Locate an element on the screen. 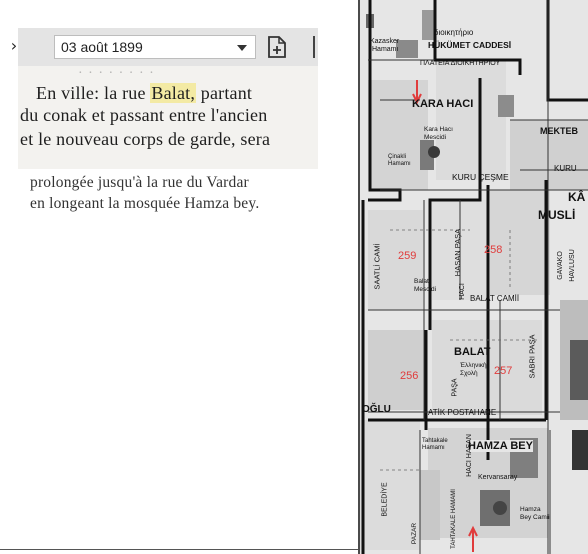 This screenshot has height=554, width=588. map-label-hasan-pasa: HASAN PAŞA is located at coordinates (458, 252).